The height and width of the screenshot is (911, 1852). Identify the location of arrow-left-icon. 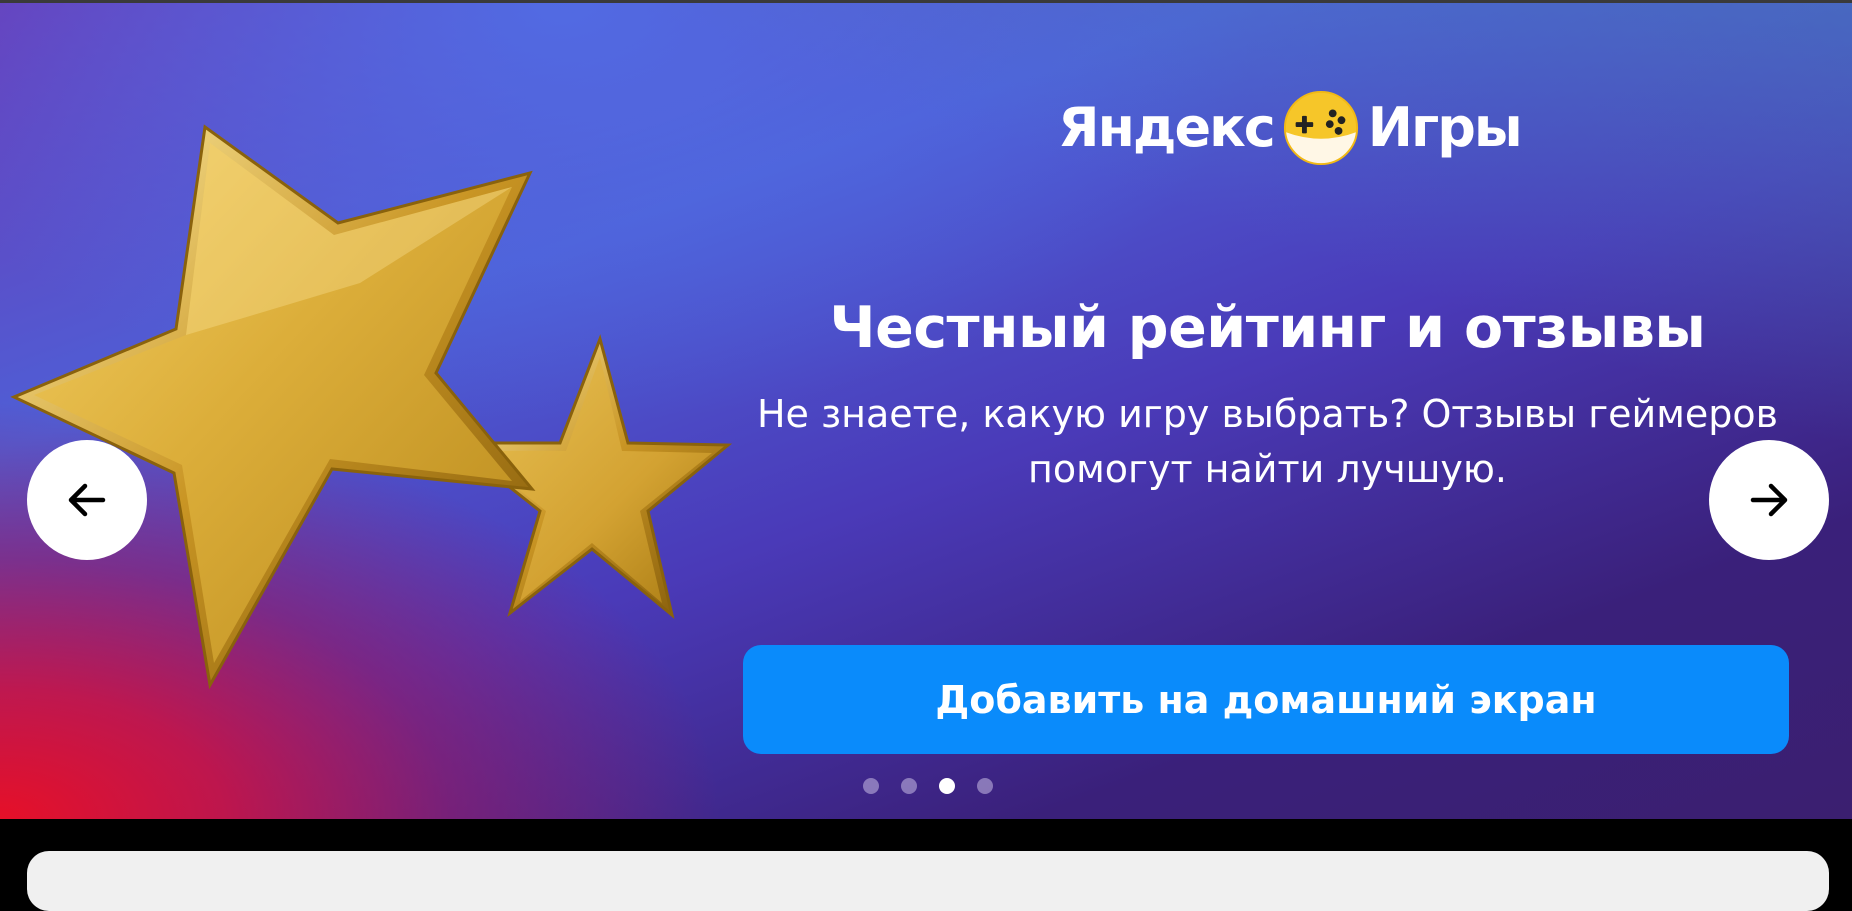
(87, 500).